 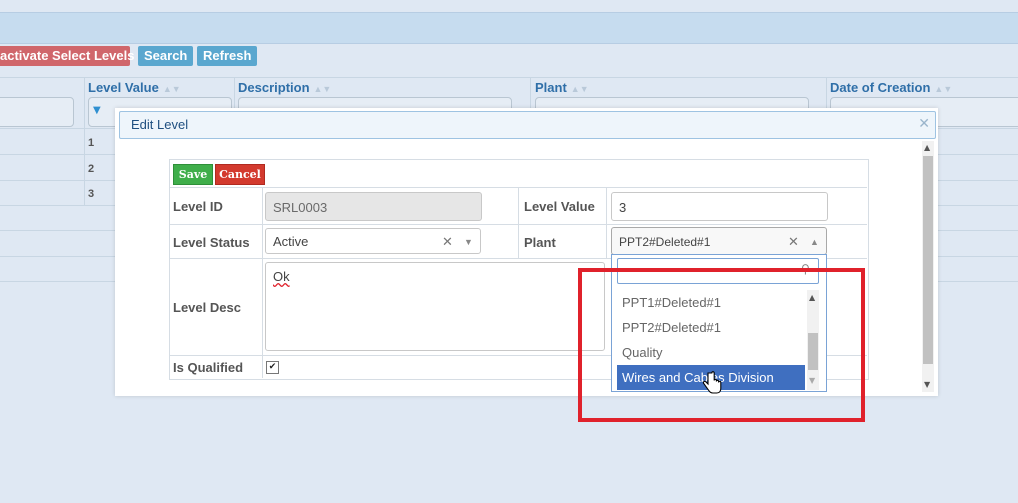 I want to click on deactivate-select-levels-button: activate Select Levels, so click(x=67, y=56).